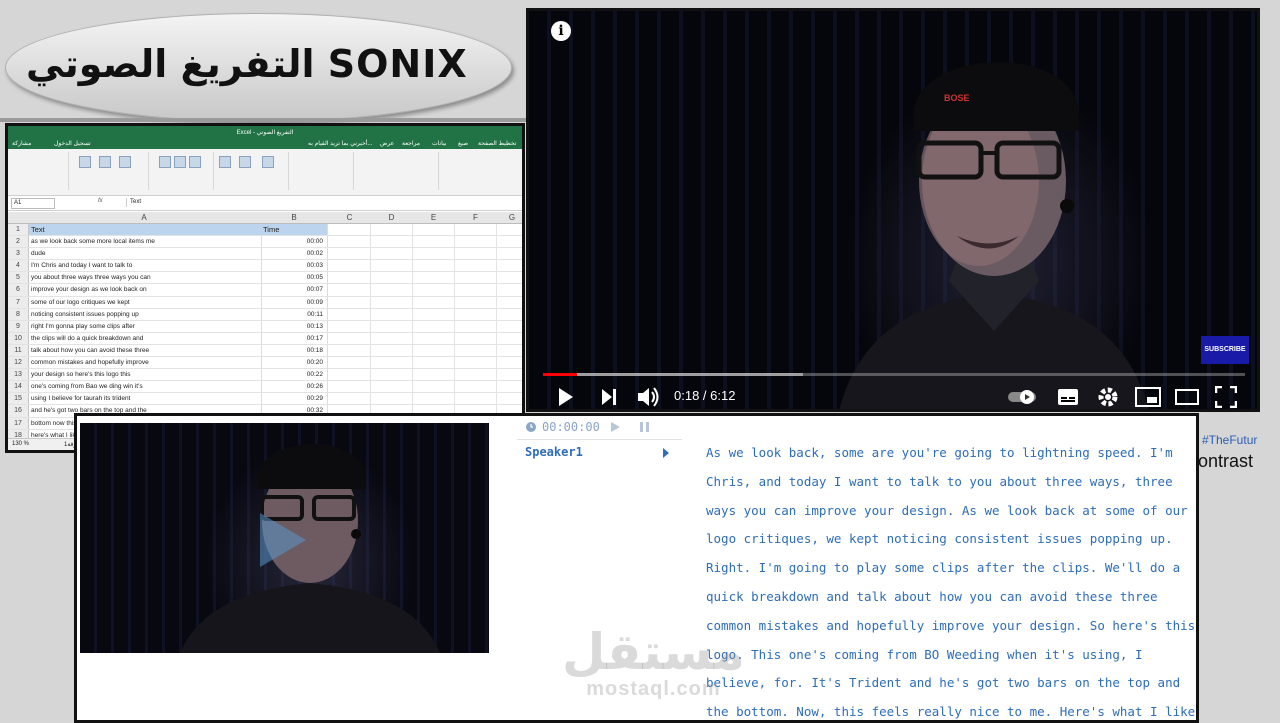  I want to click on fullscreen-icon, so click(1226, 397).